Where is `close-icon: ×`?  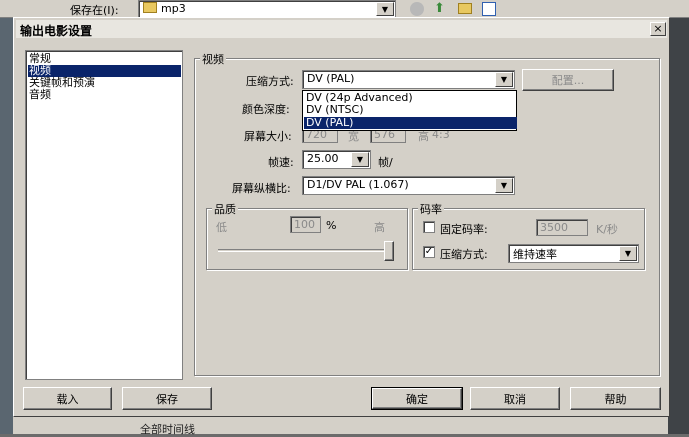
close-icon: × is located at coordinates (658, 29).